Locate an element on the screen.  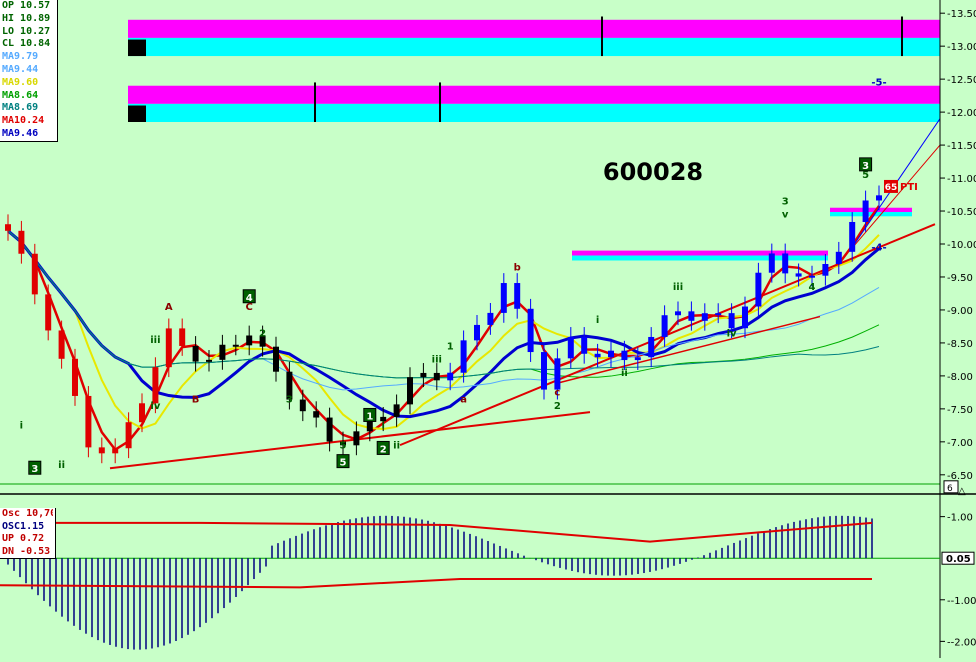
wave-label: 4 is located at coordinates (812, 287).